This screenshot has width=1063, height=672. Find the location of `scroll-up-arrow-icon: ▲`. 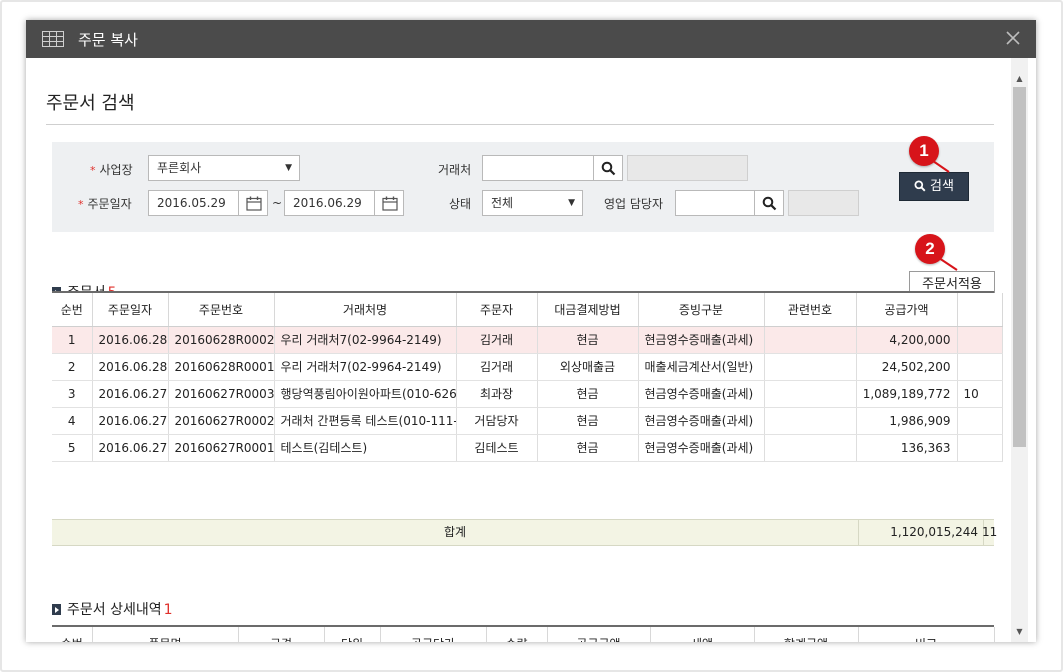

scroll-up-arrow-icon: ▲ is located at coordinates (1019, 78).